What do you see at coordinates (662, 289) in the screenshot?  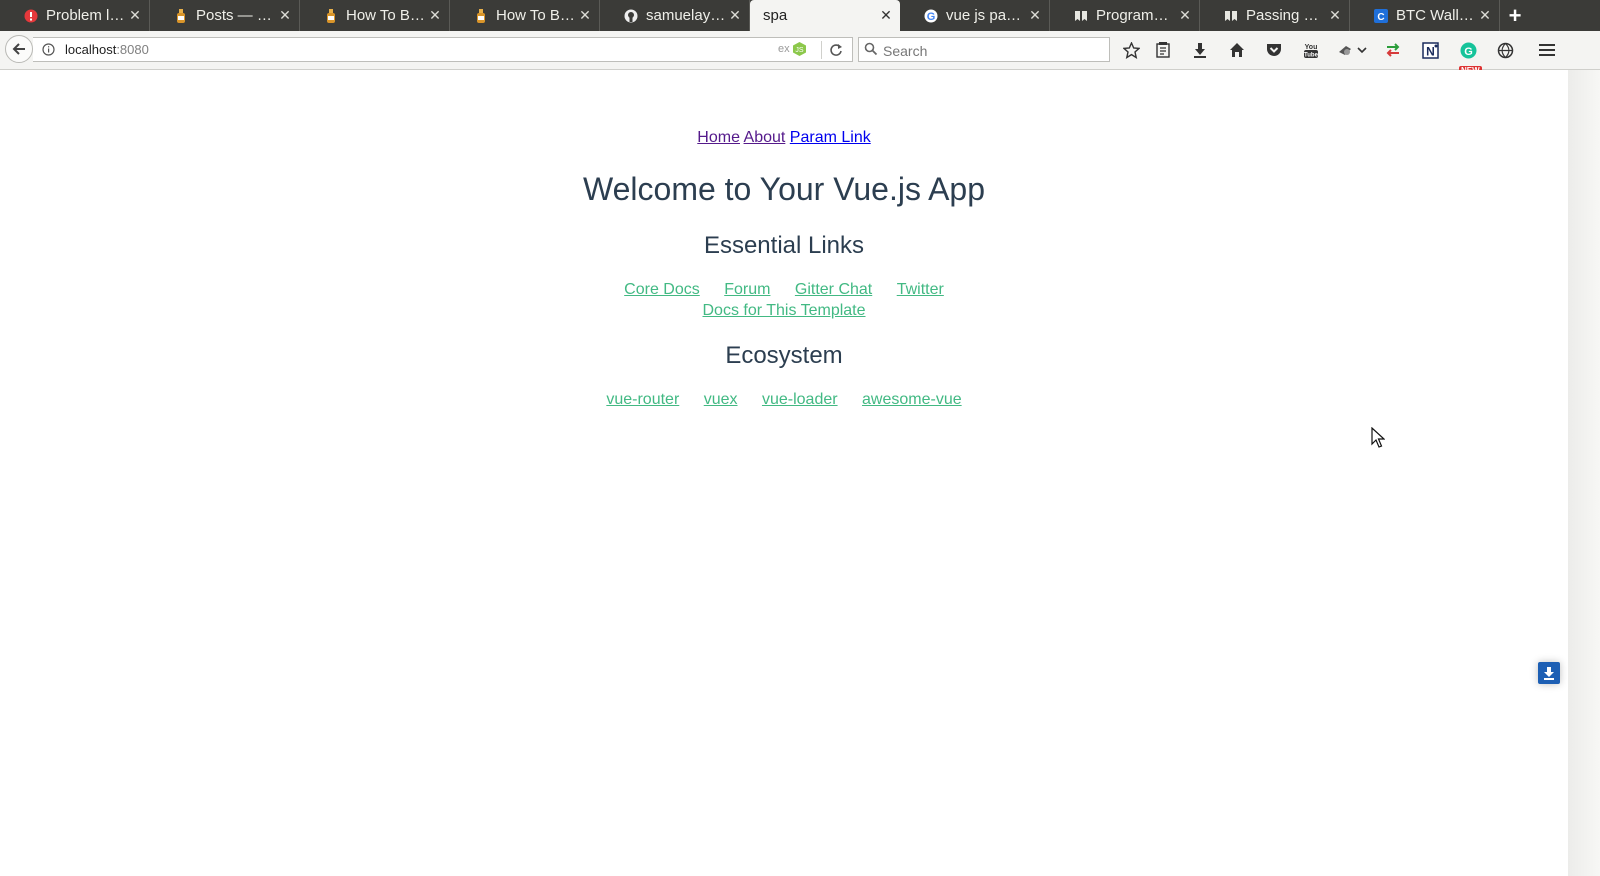 I see `core-docs-link: Core Docs` at bounding box center [662, 289].